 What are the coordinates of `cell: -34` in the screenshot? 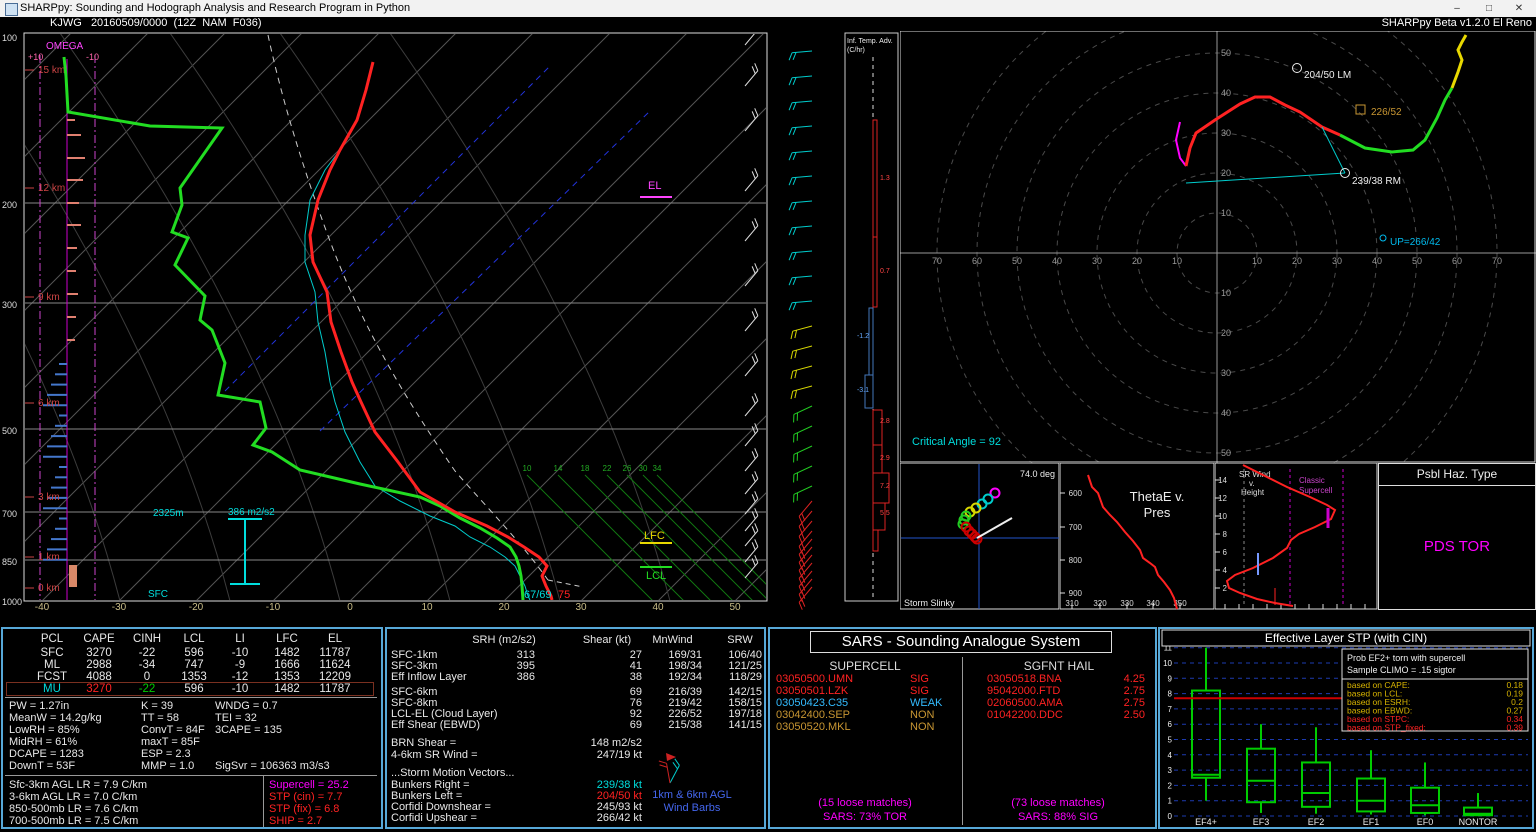 It's located at (147, 665).